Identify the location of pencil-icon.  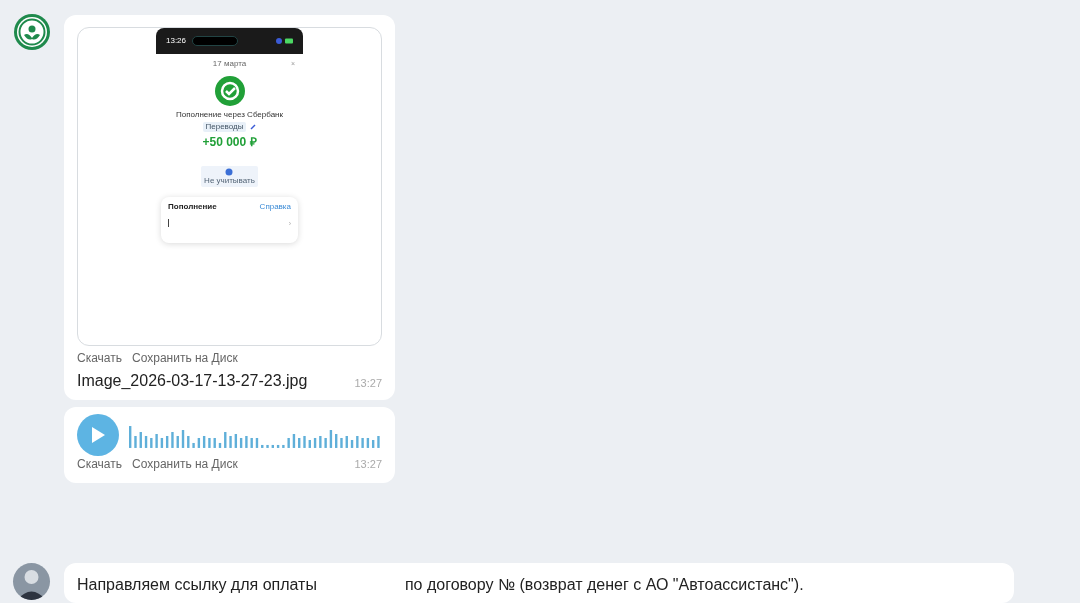
(253, 127).